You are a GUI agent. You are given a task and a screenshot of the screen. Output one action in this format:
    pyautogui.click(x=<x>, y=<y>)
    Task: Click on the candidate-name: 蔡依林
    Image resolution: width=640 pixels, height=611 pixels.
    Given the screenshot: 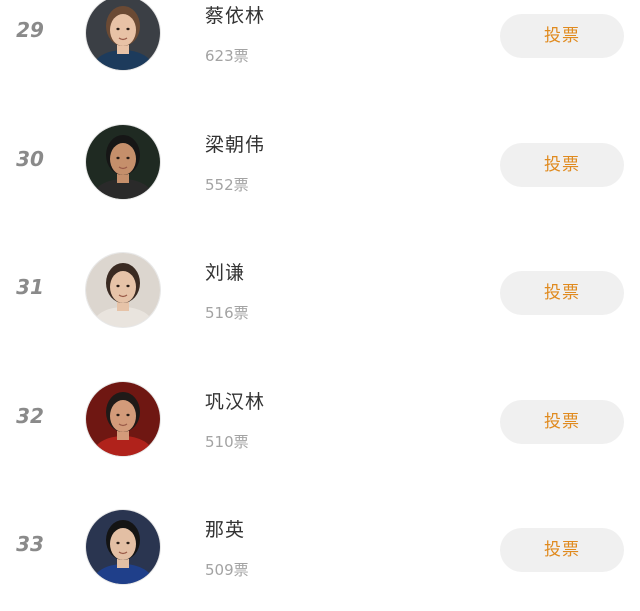 What is the action you would take?
    pyautogui.click(x=235, y=16)
    